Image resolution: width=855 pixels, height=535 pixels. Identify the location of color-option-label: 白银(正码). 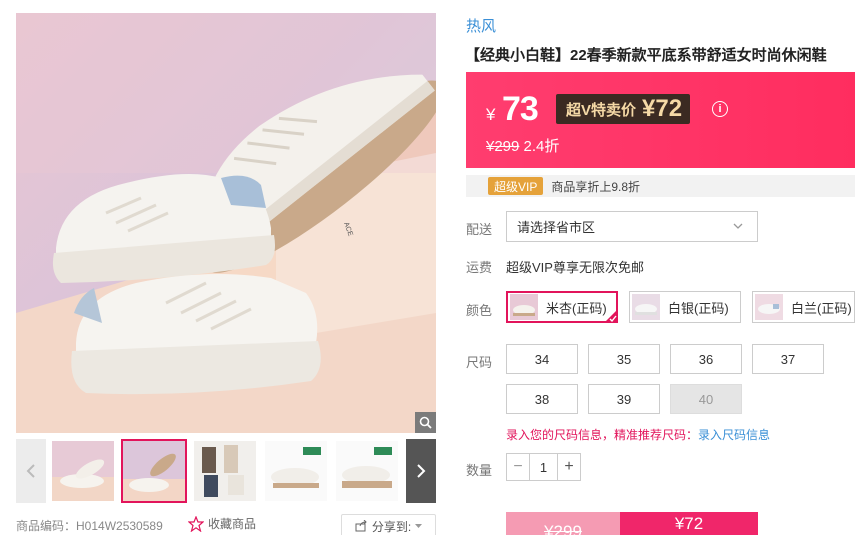
(698, 308).